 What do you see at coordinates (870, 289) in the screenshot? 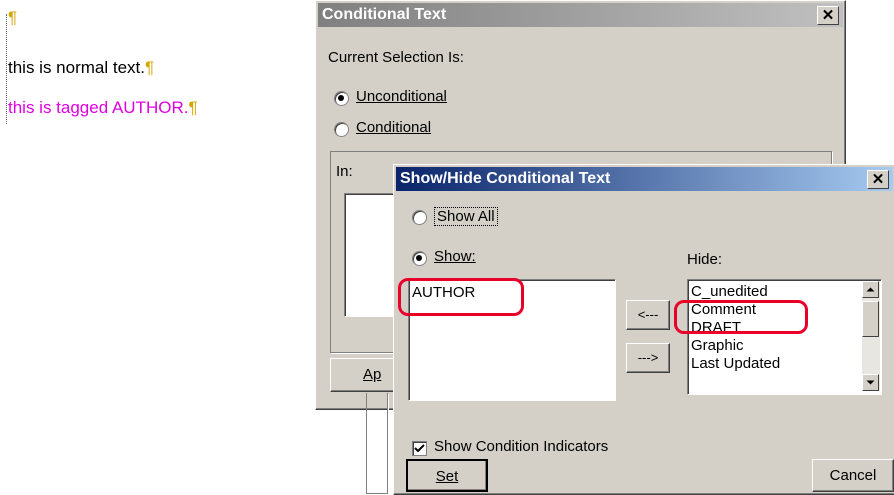
I see `scroll-up-icon` at bounding box center [870, 289].